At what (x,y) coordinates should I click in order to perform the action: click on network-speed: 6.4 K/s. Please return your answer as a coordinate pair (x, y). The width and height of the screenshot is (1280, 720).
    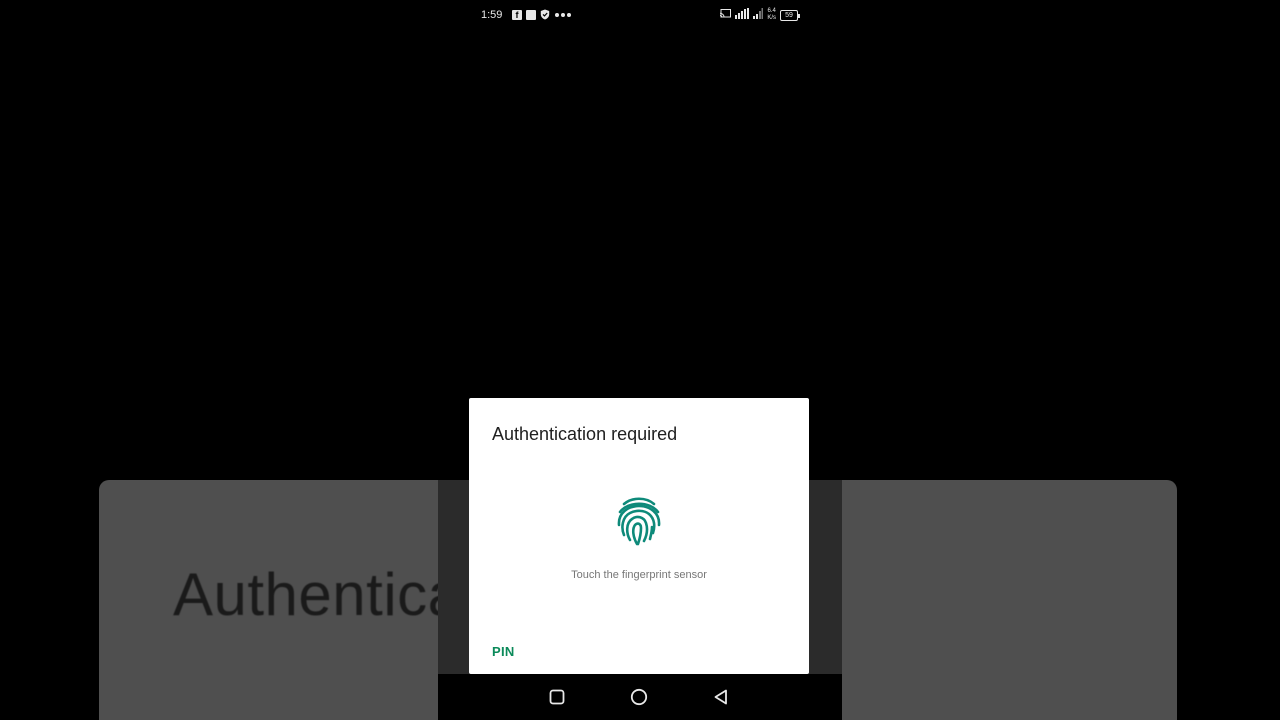
    Looking at the image, I should click on (771, 14).